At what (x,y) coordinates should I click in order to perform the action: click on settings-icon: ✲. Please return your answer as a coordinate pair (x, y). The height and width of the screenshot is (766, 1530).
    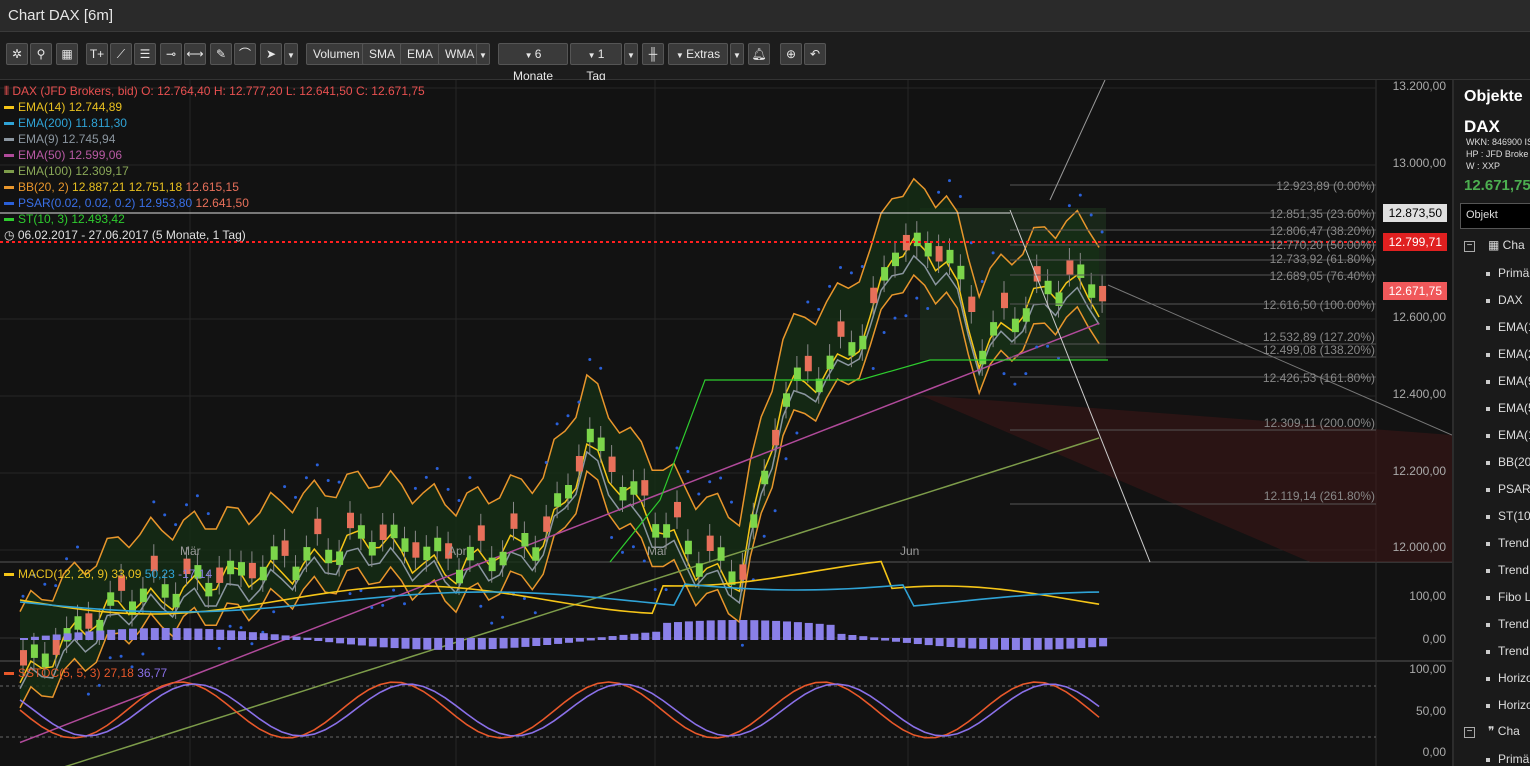
    Looking at the image, I should click on (17, 54).